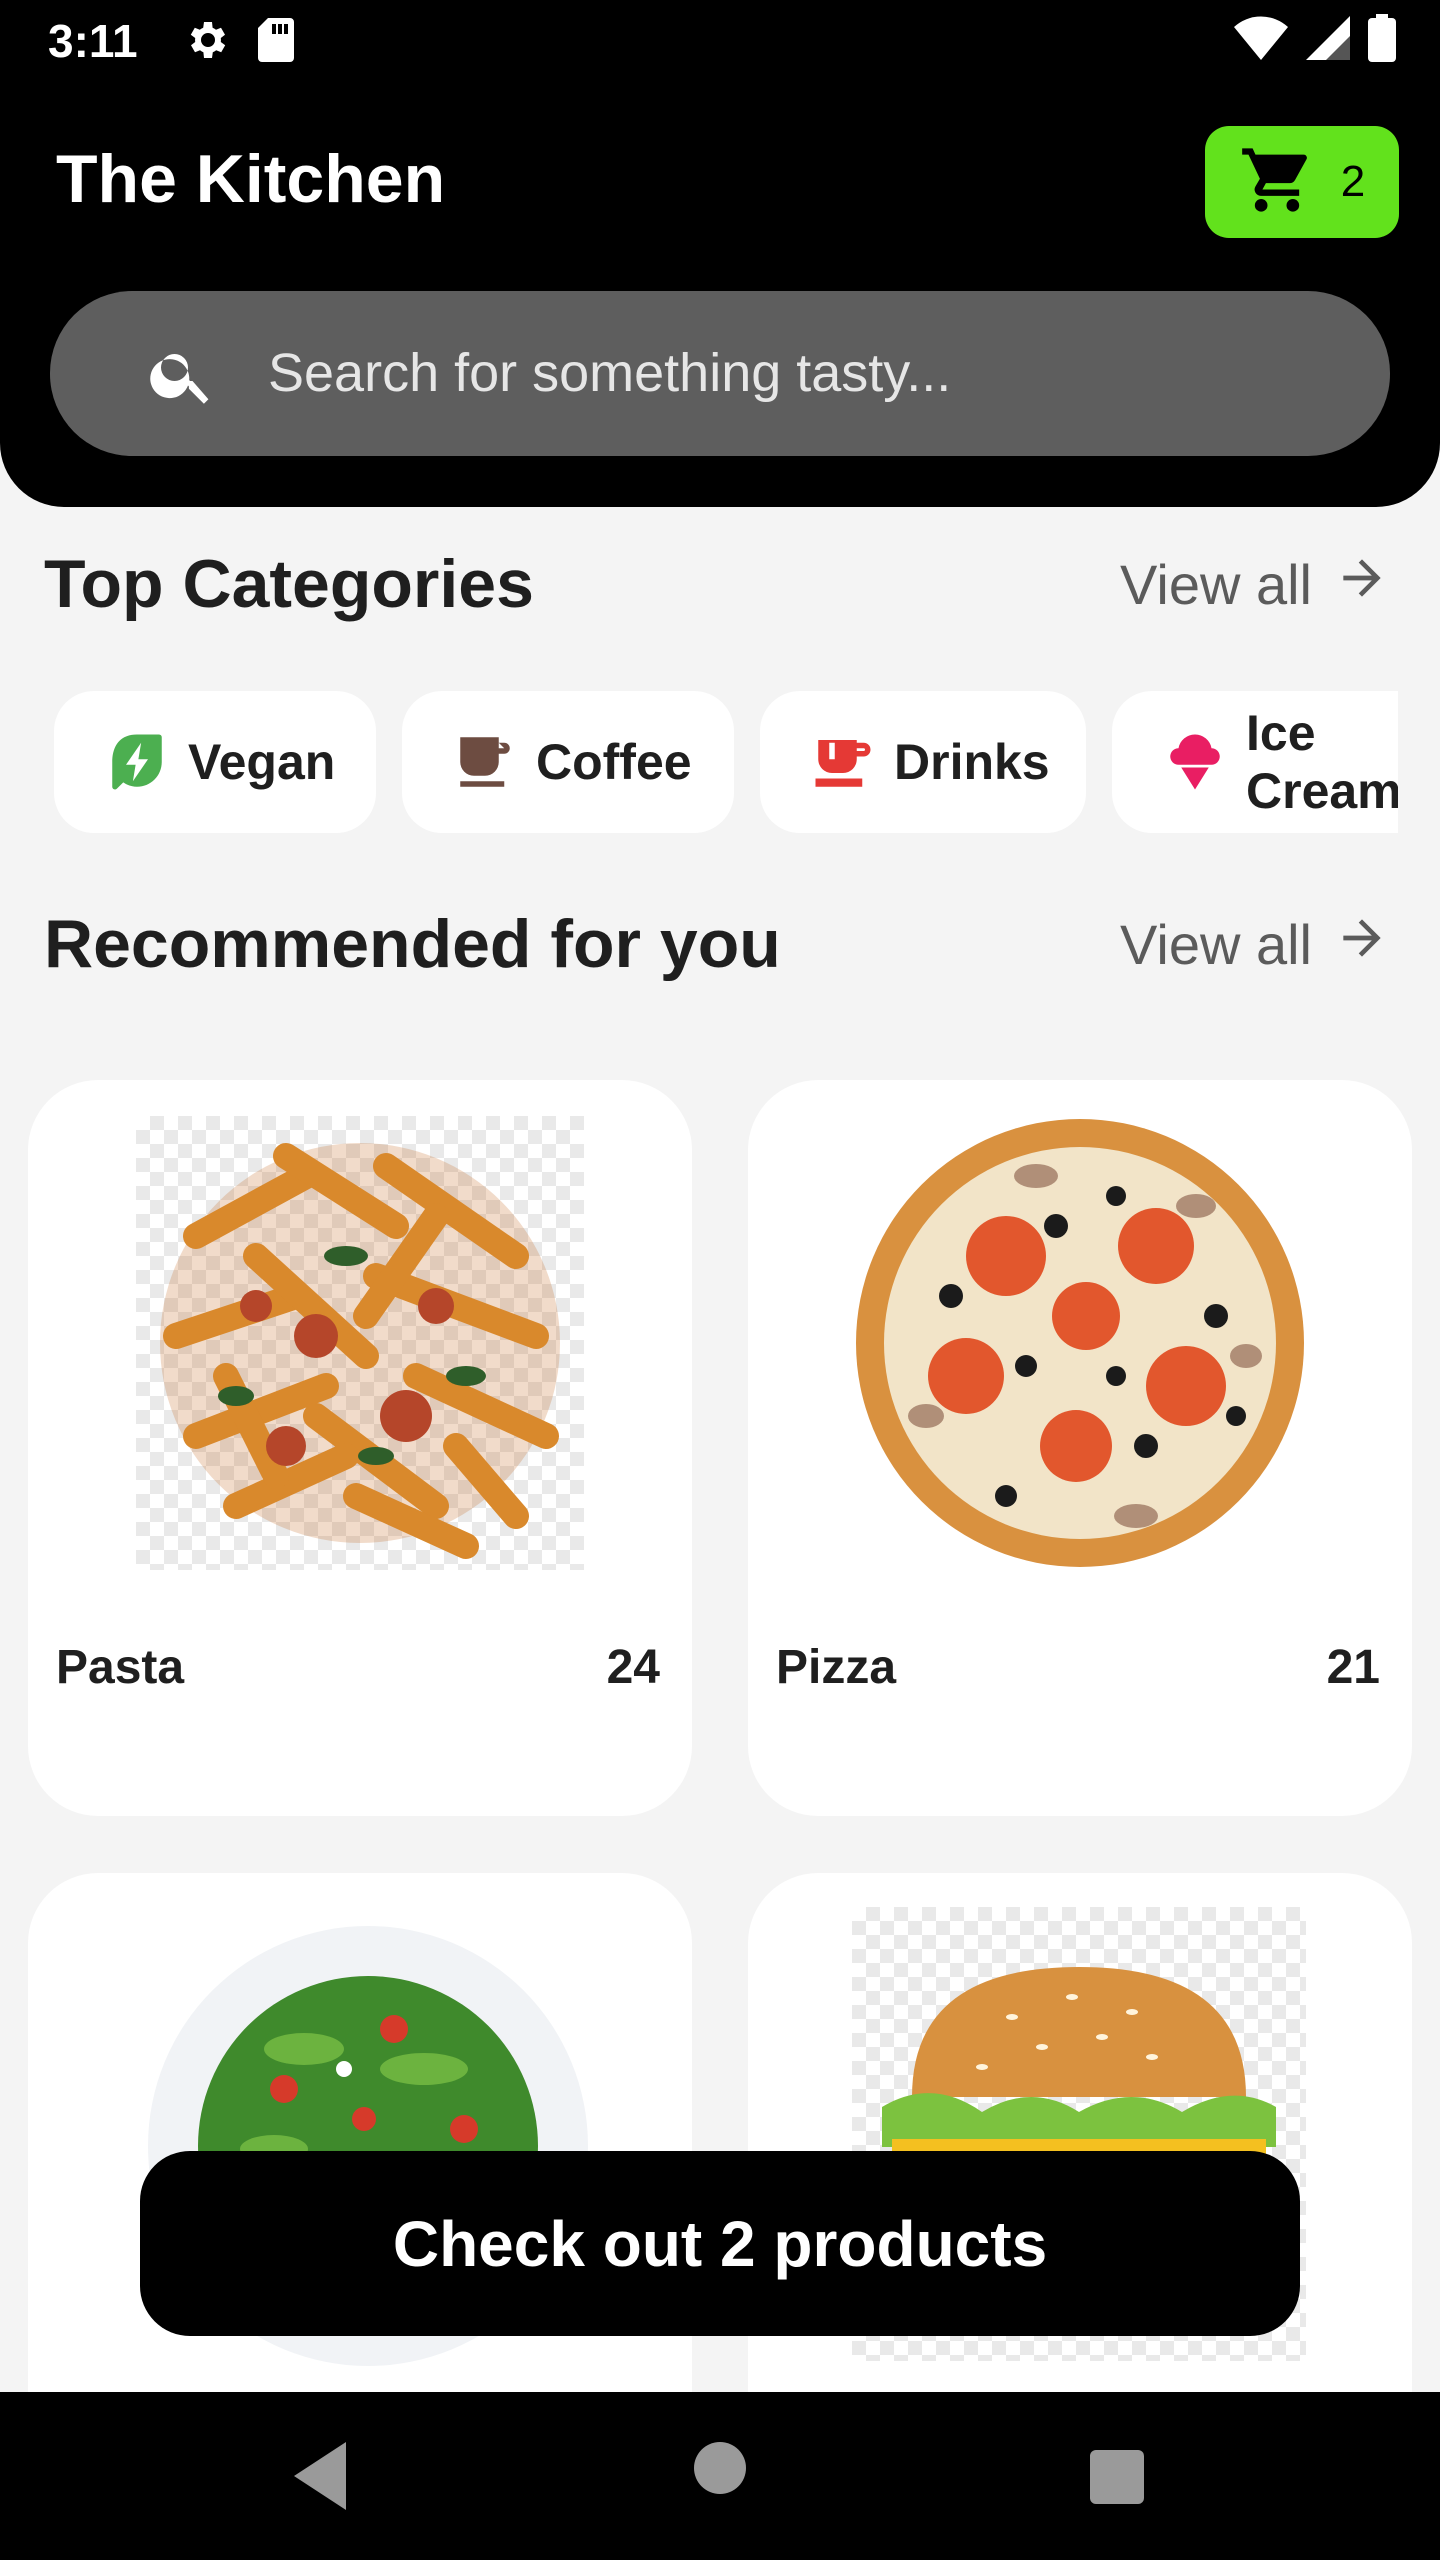 This screenshot has width=1440, height=2560. I want to click on search-input, so click(808, 373).